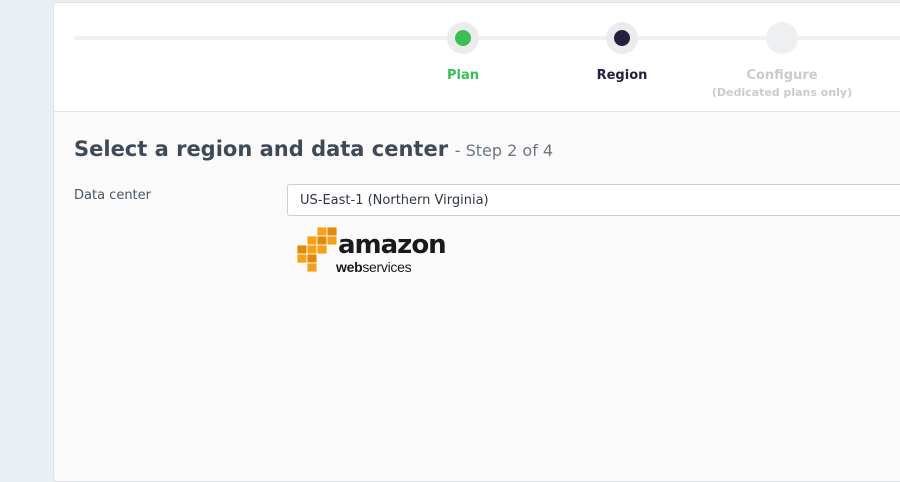  Describe the element at coordinates (392, 245) in the screenshot. I see `aws-wordmark-amazon: amazon` at that location.